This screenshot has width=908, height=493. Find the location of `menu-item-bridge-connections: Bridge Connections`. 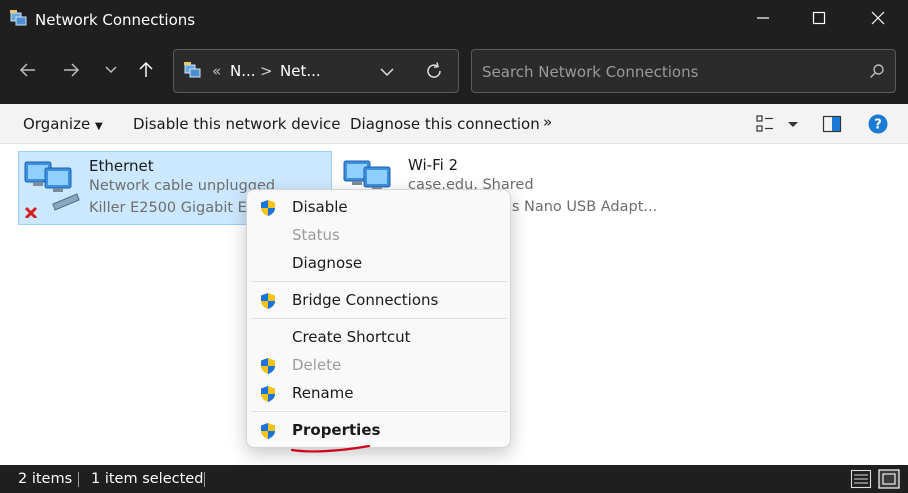

menu-item-bridge-connections: Bridge Connections is located at coordinates (379, 301).